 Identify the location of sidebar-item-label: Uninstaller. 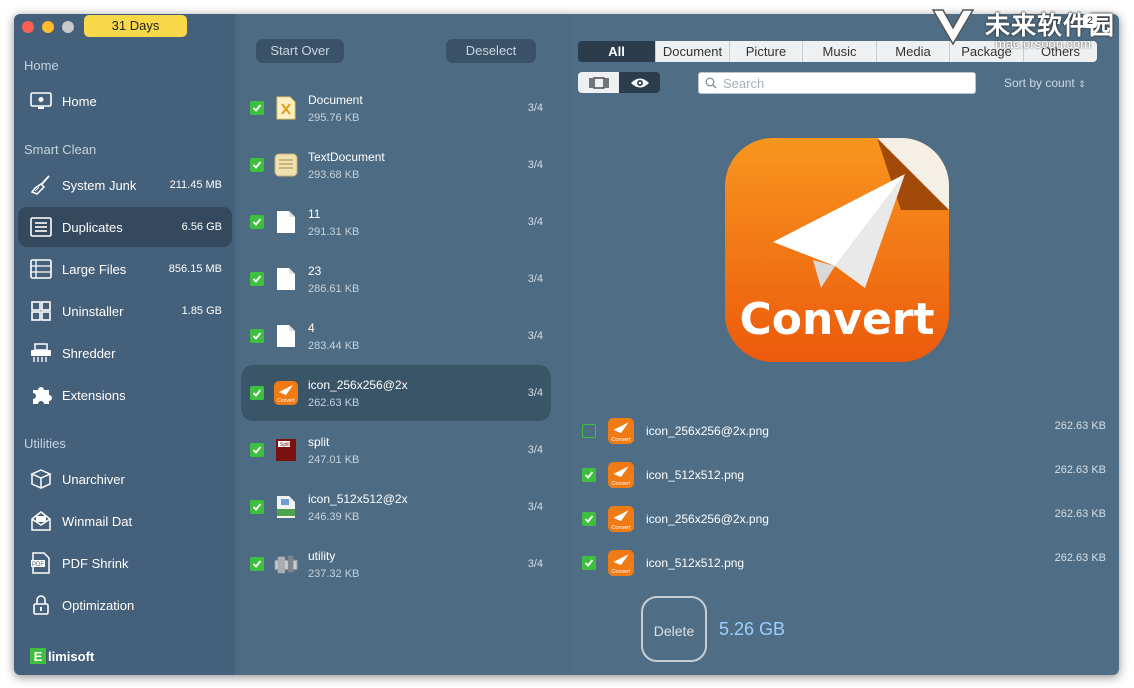
(93, 311).